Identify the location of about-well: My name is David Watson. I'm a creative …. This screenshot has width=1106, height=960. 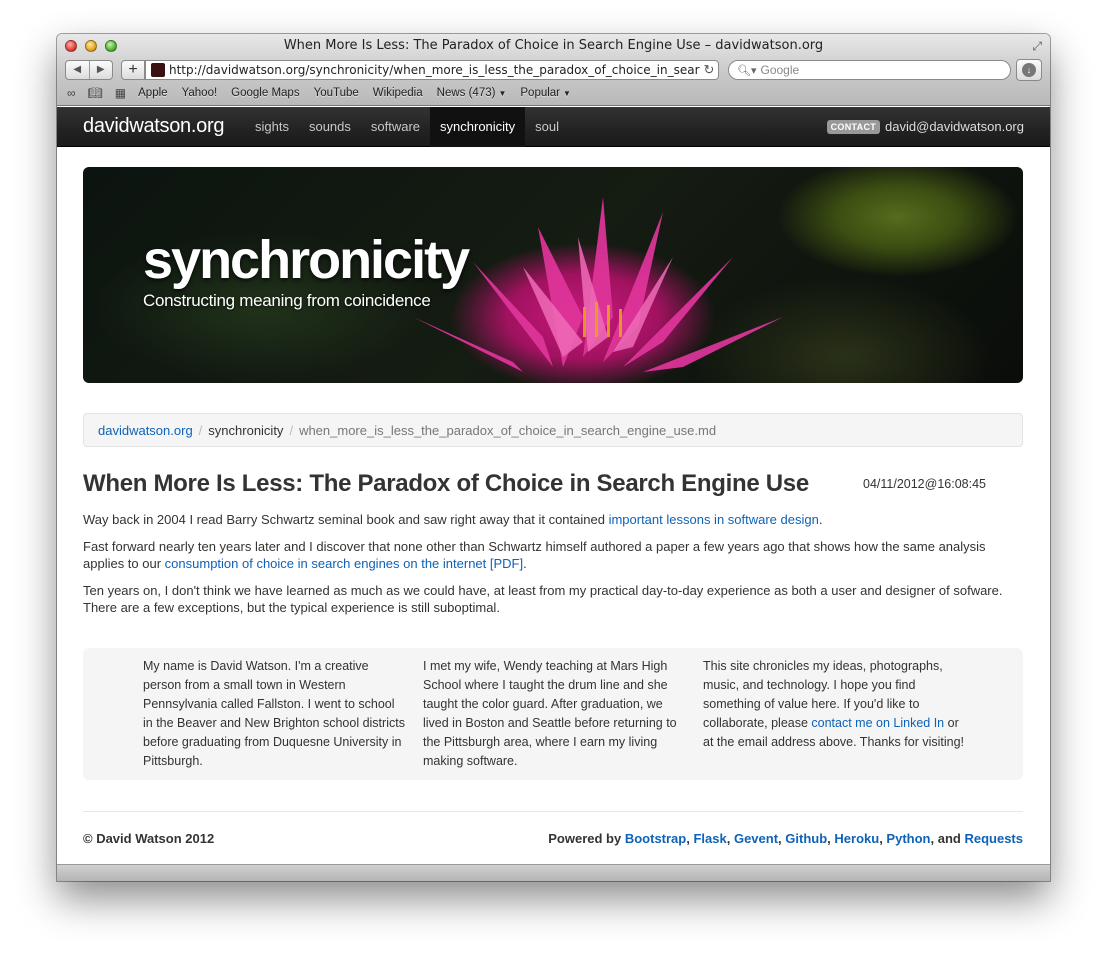
(553, 714).